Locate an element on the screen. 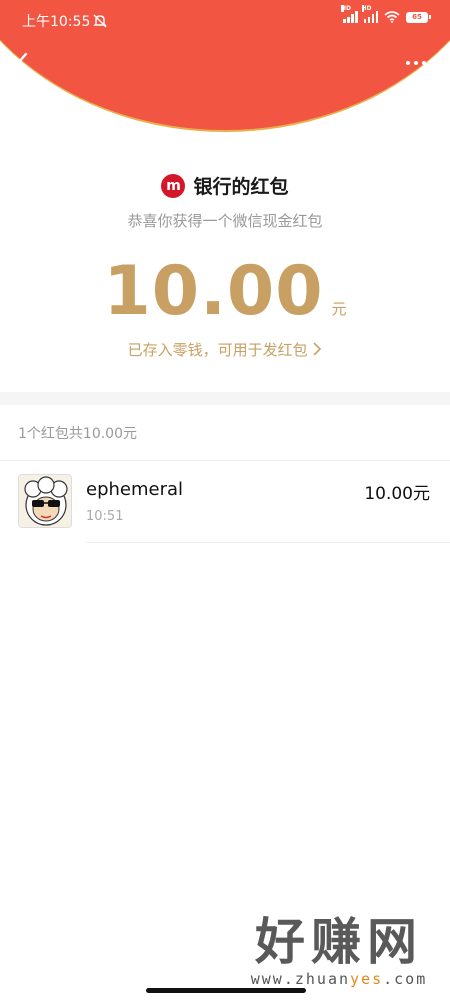  list-summary: 1个红包共10.00元 is located at coordinates (225, 433).